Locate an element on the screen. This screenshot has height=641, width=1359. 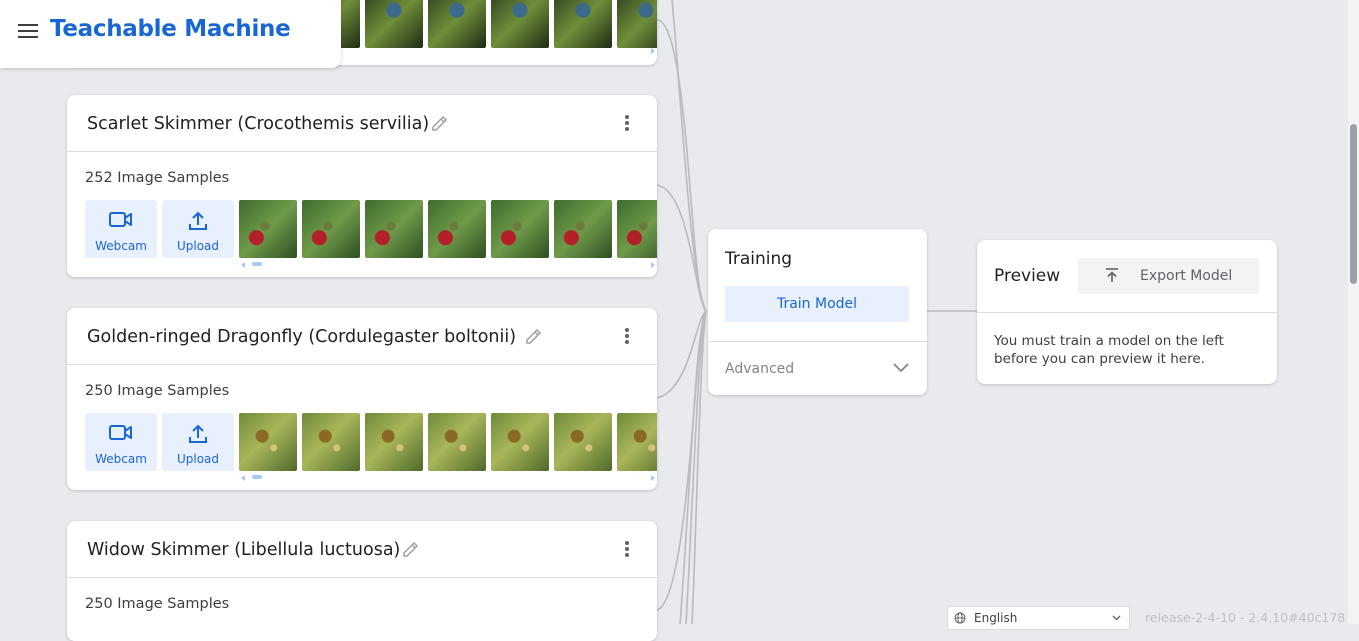
training-title: Training is located at coordinates (759, 259).